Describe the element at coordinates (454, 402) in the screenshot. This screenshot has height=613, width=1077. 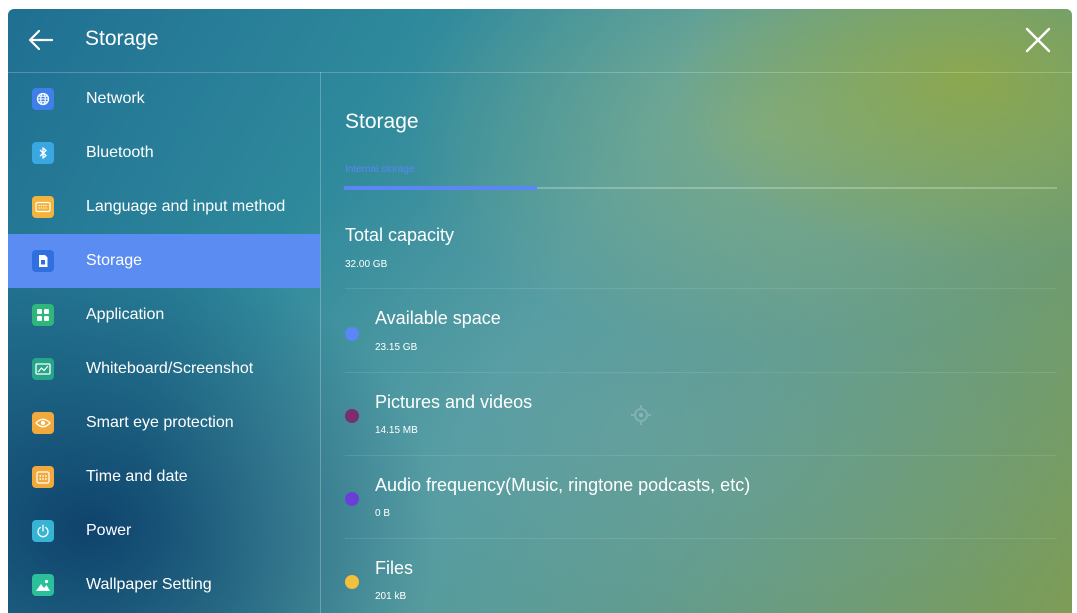
I see `pictures-videos-label: Pictures and videos` at that location.